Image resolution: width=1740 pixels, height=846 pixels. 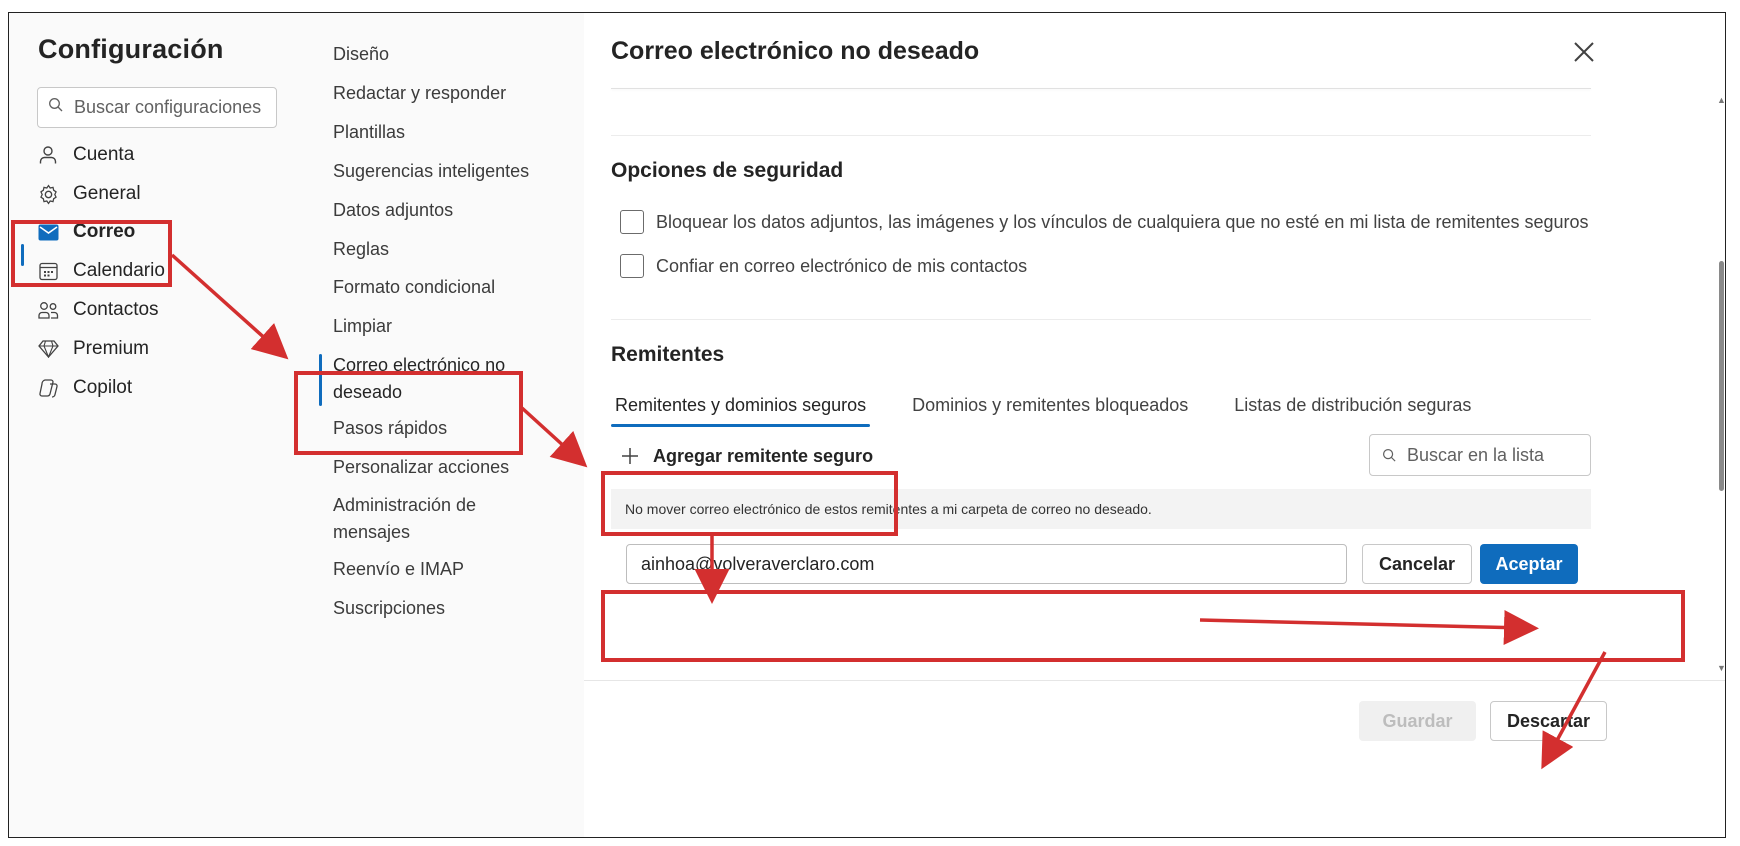 What do you see at coordinates (1417, 721) in the screenshot?
I see `save-button: Guardar` at bounding box center [1417, 721].